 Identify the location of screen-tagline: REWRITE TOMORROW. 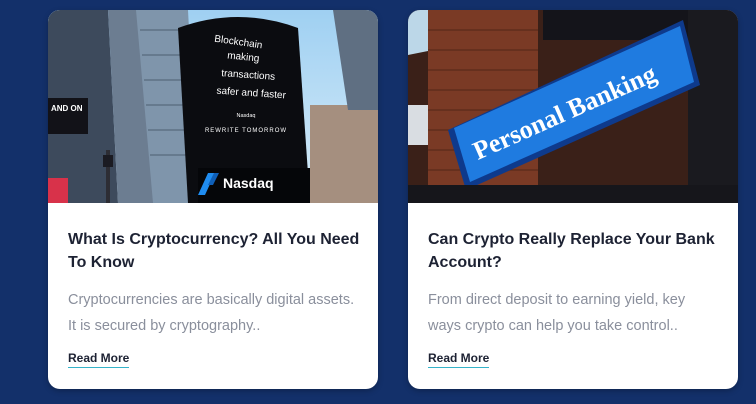
(246, 131).